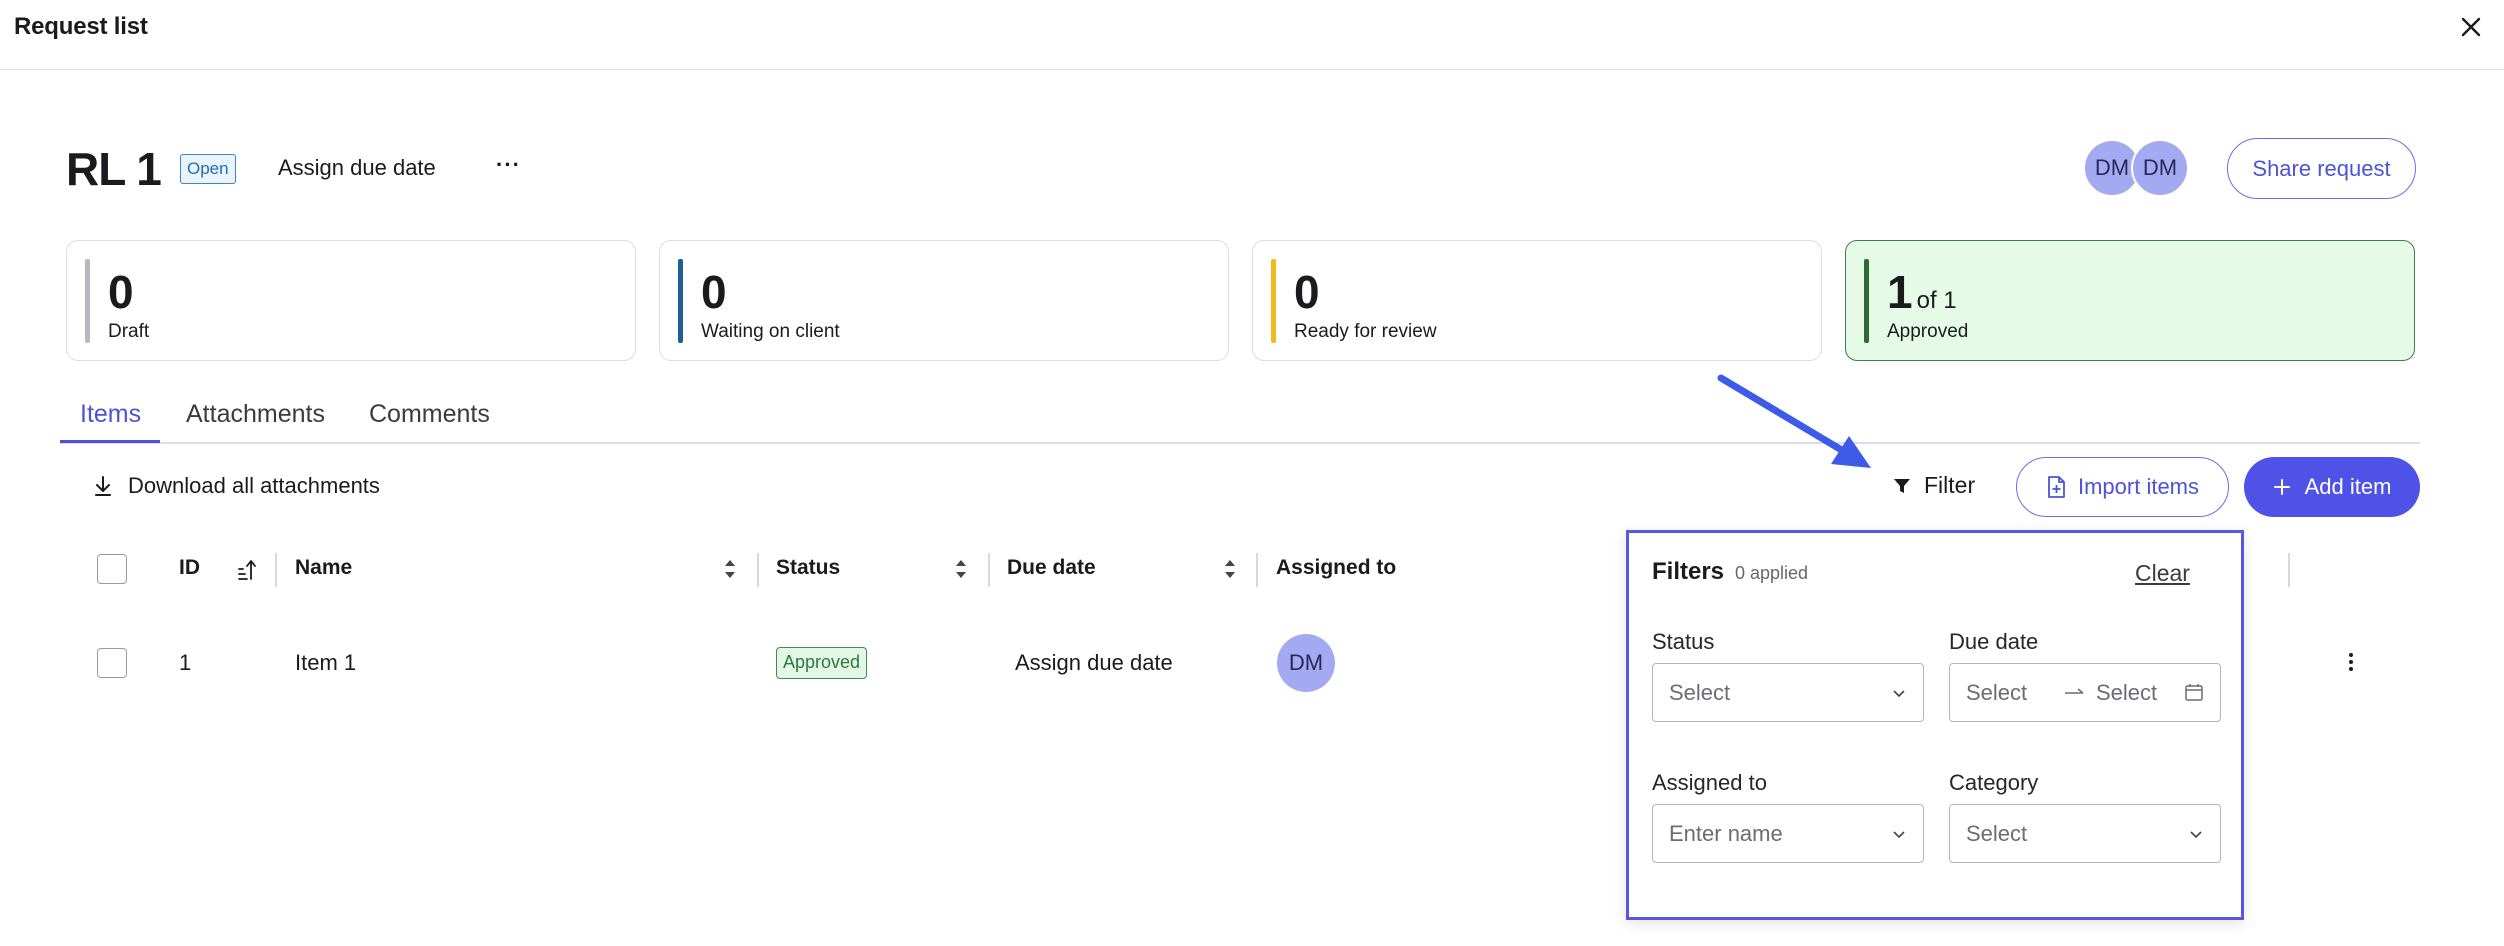 Image resolution: width=2504 pixels, height=946 pixels. I want to click on stat-card-ready-for-review: 0 Ready for review, so click(1537, 300).